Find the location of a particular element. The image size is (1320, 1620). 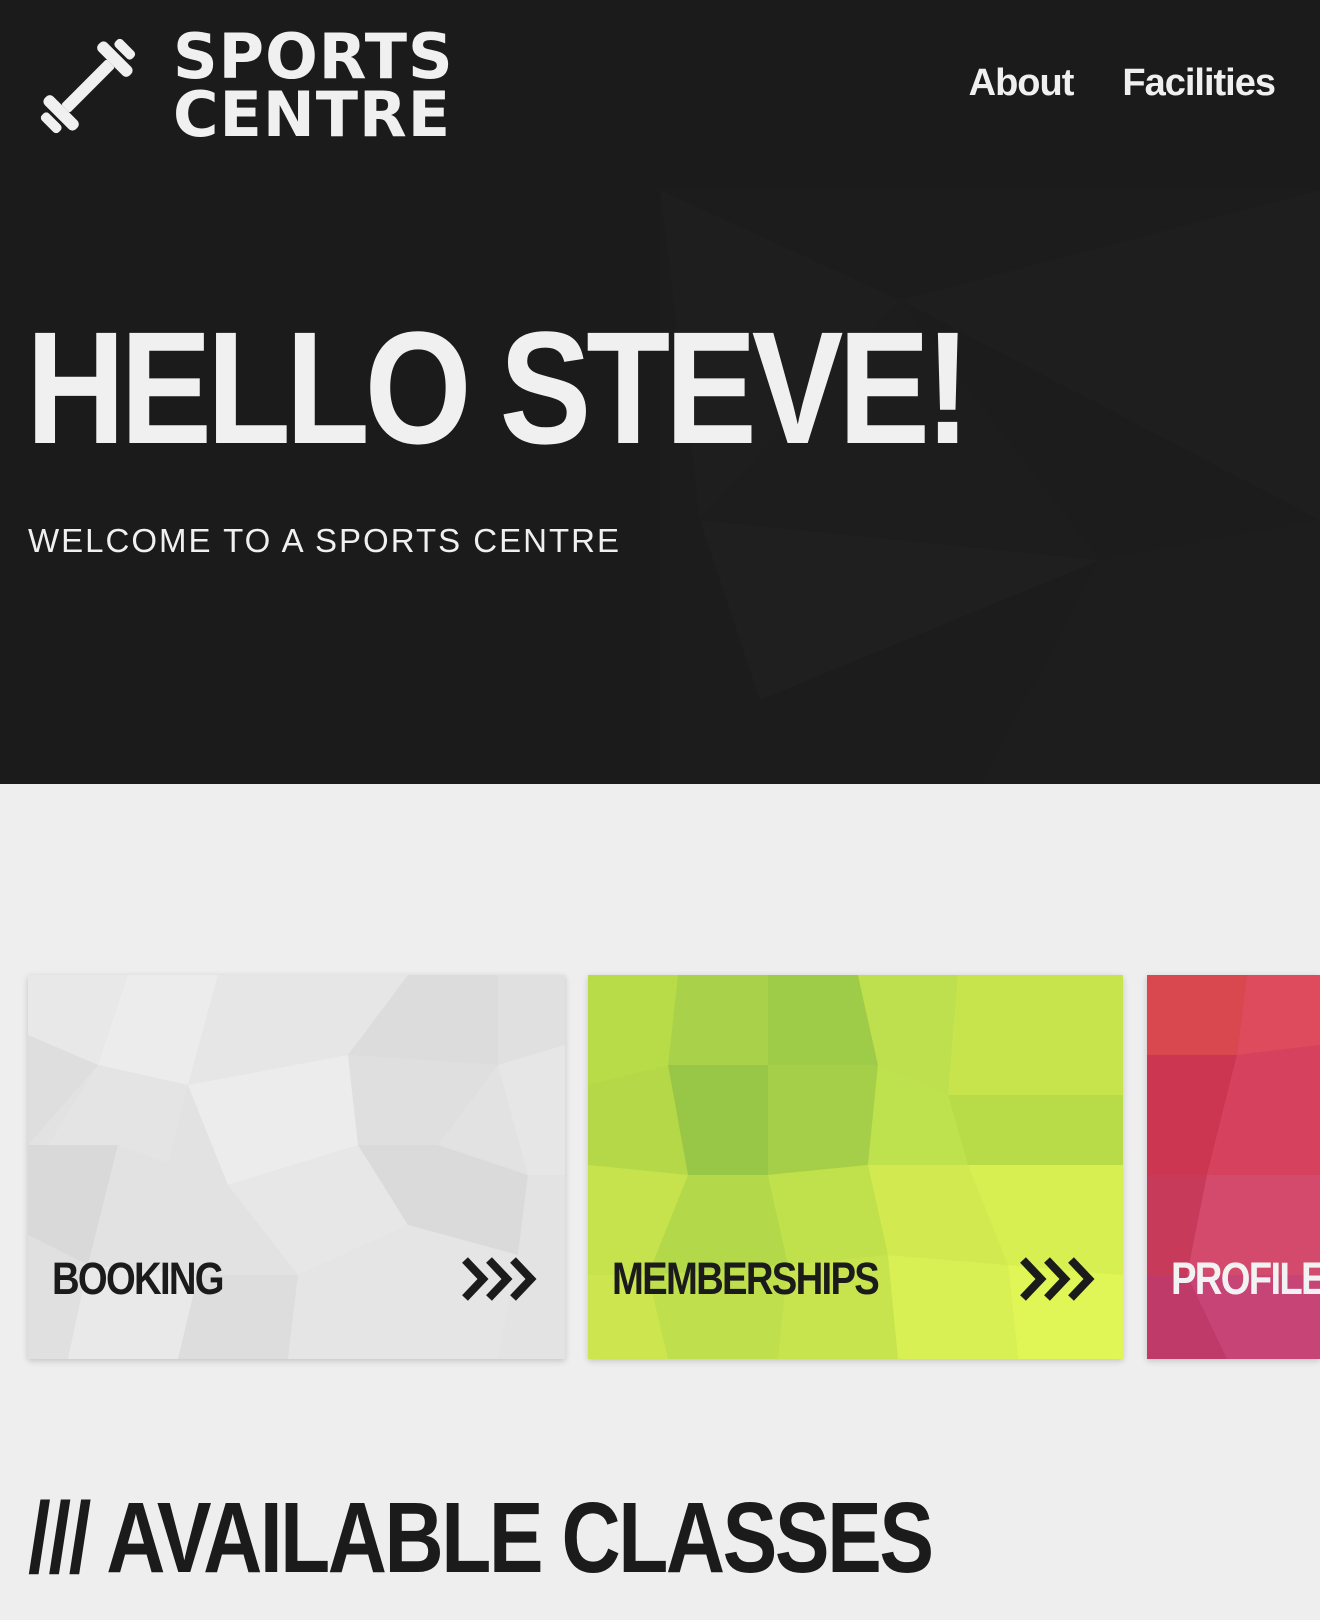

booking-card-label: BOOKING is located at coordinates (138, 1278).